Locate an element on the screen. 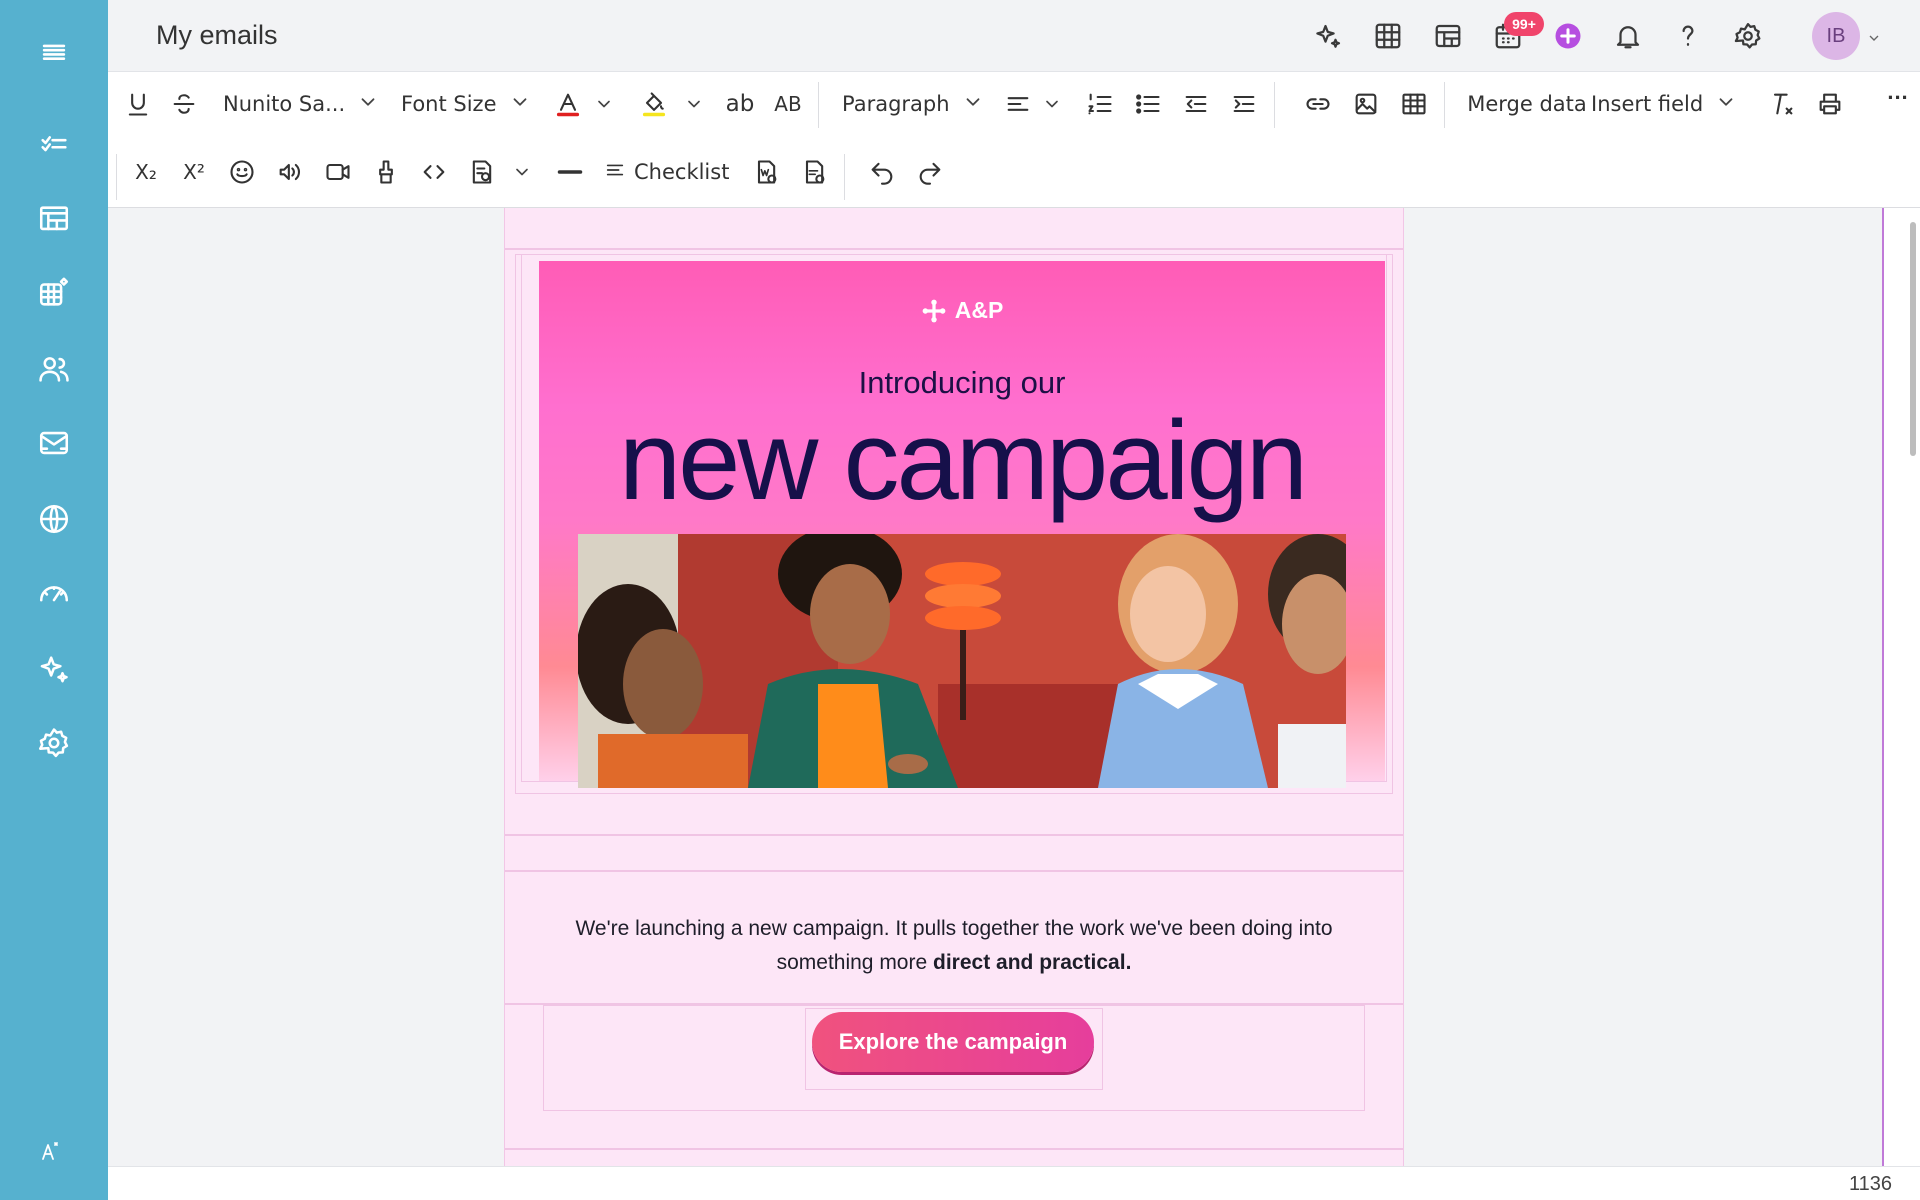 The image size is (1920, 1200). redo-icon is located at coordinates (930, 172).